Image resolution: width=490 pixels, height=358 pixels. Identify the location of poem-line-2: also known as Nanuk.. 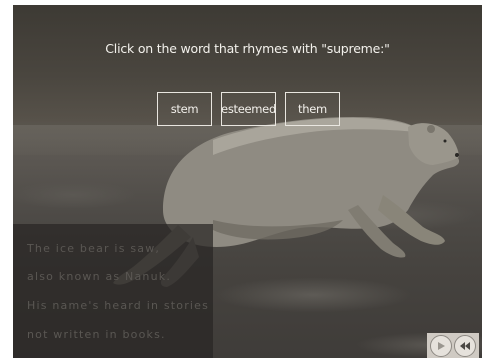
(99, 276).